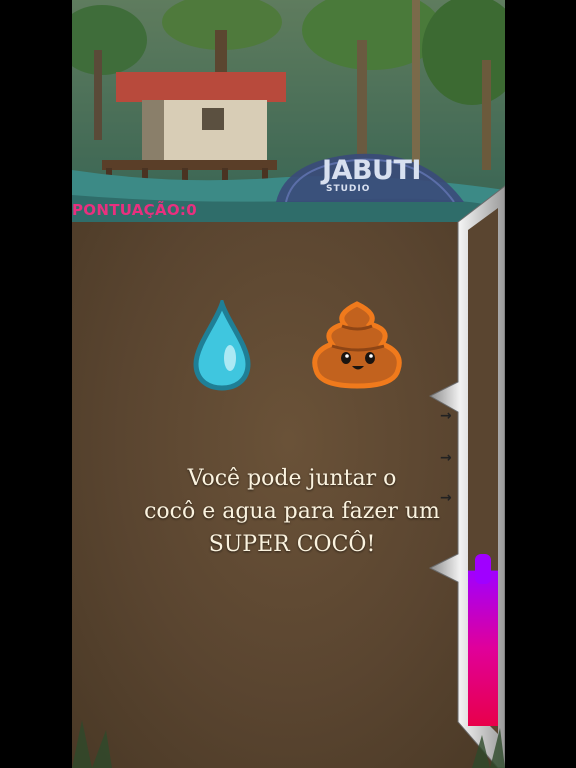  I want to click on water-drop-icon, so click(222, 345).